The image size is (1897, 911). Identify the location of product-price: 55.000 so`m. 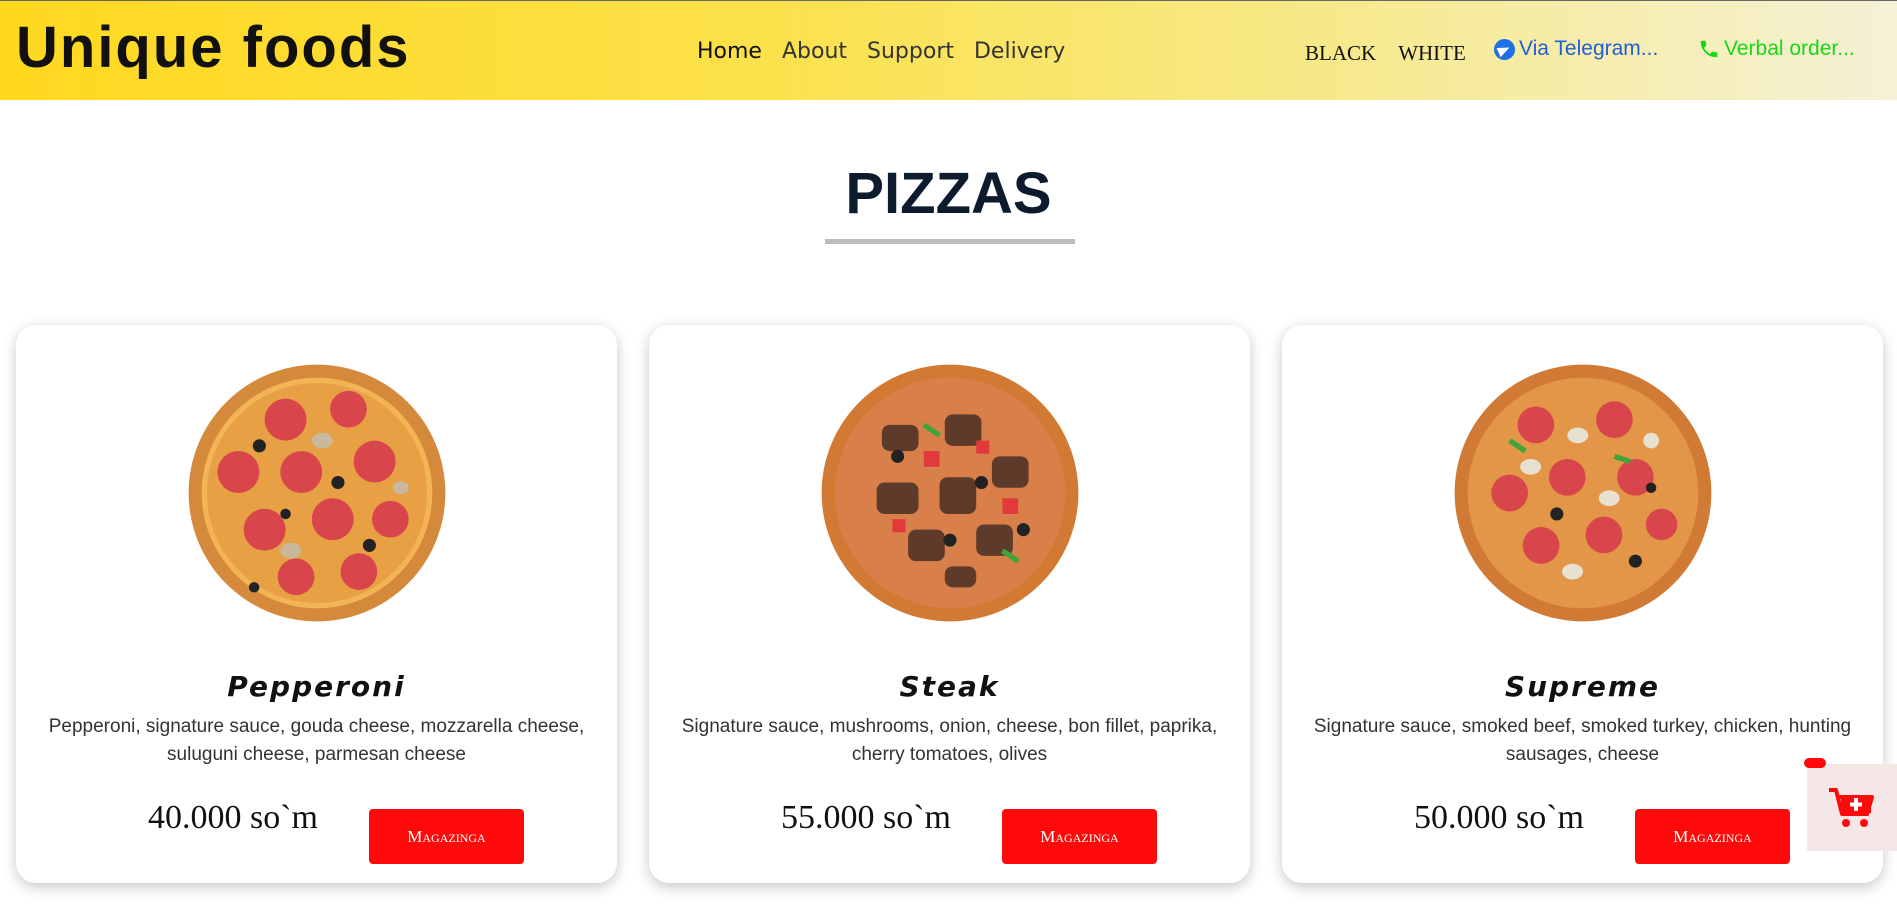
(866, 817).